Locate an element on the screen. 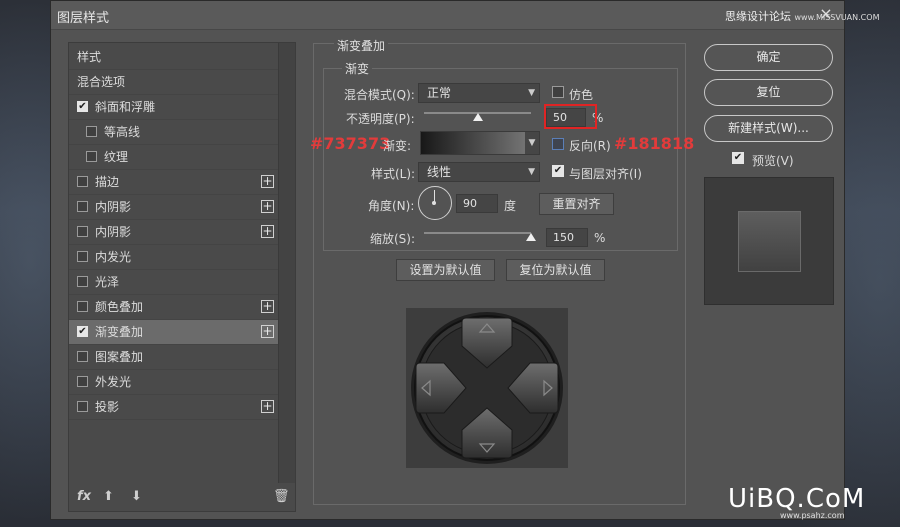 This screenshot has width=900, height=527. style-list-toolbar: fx ⬆ ⬇ 🗑 is located at coordinates (182, 498).